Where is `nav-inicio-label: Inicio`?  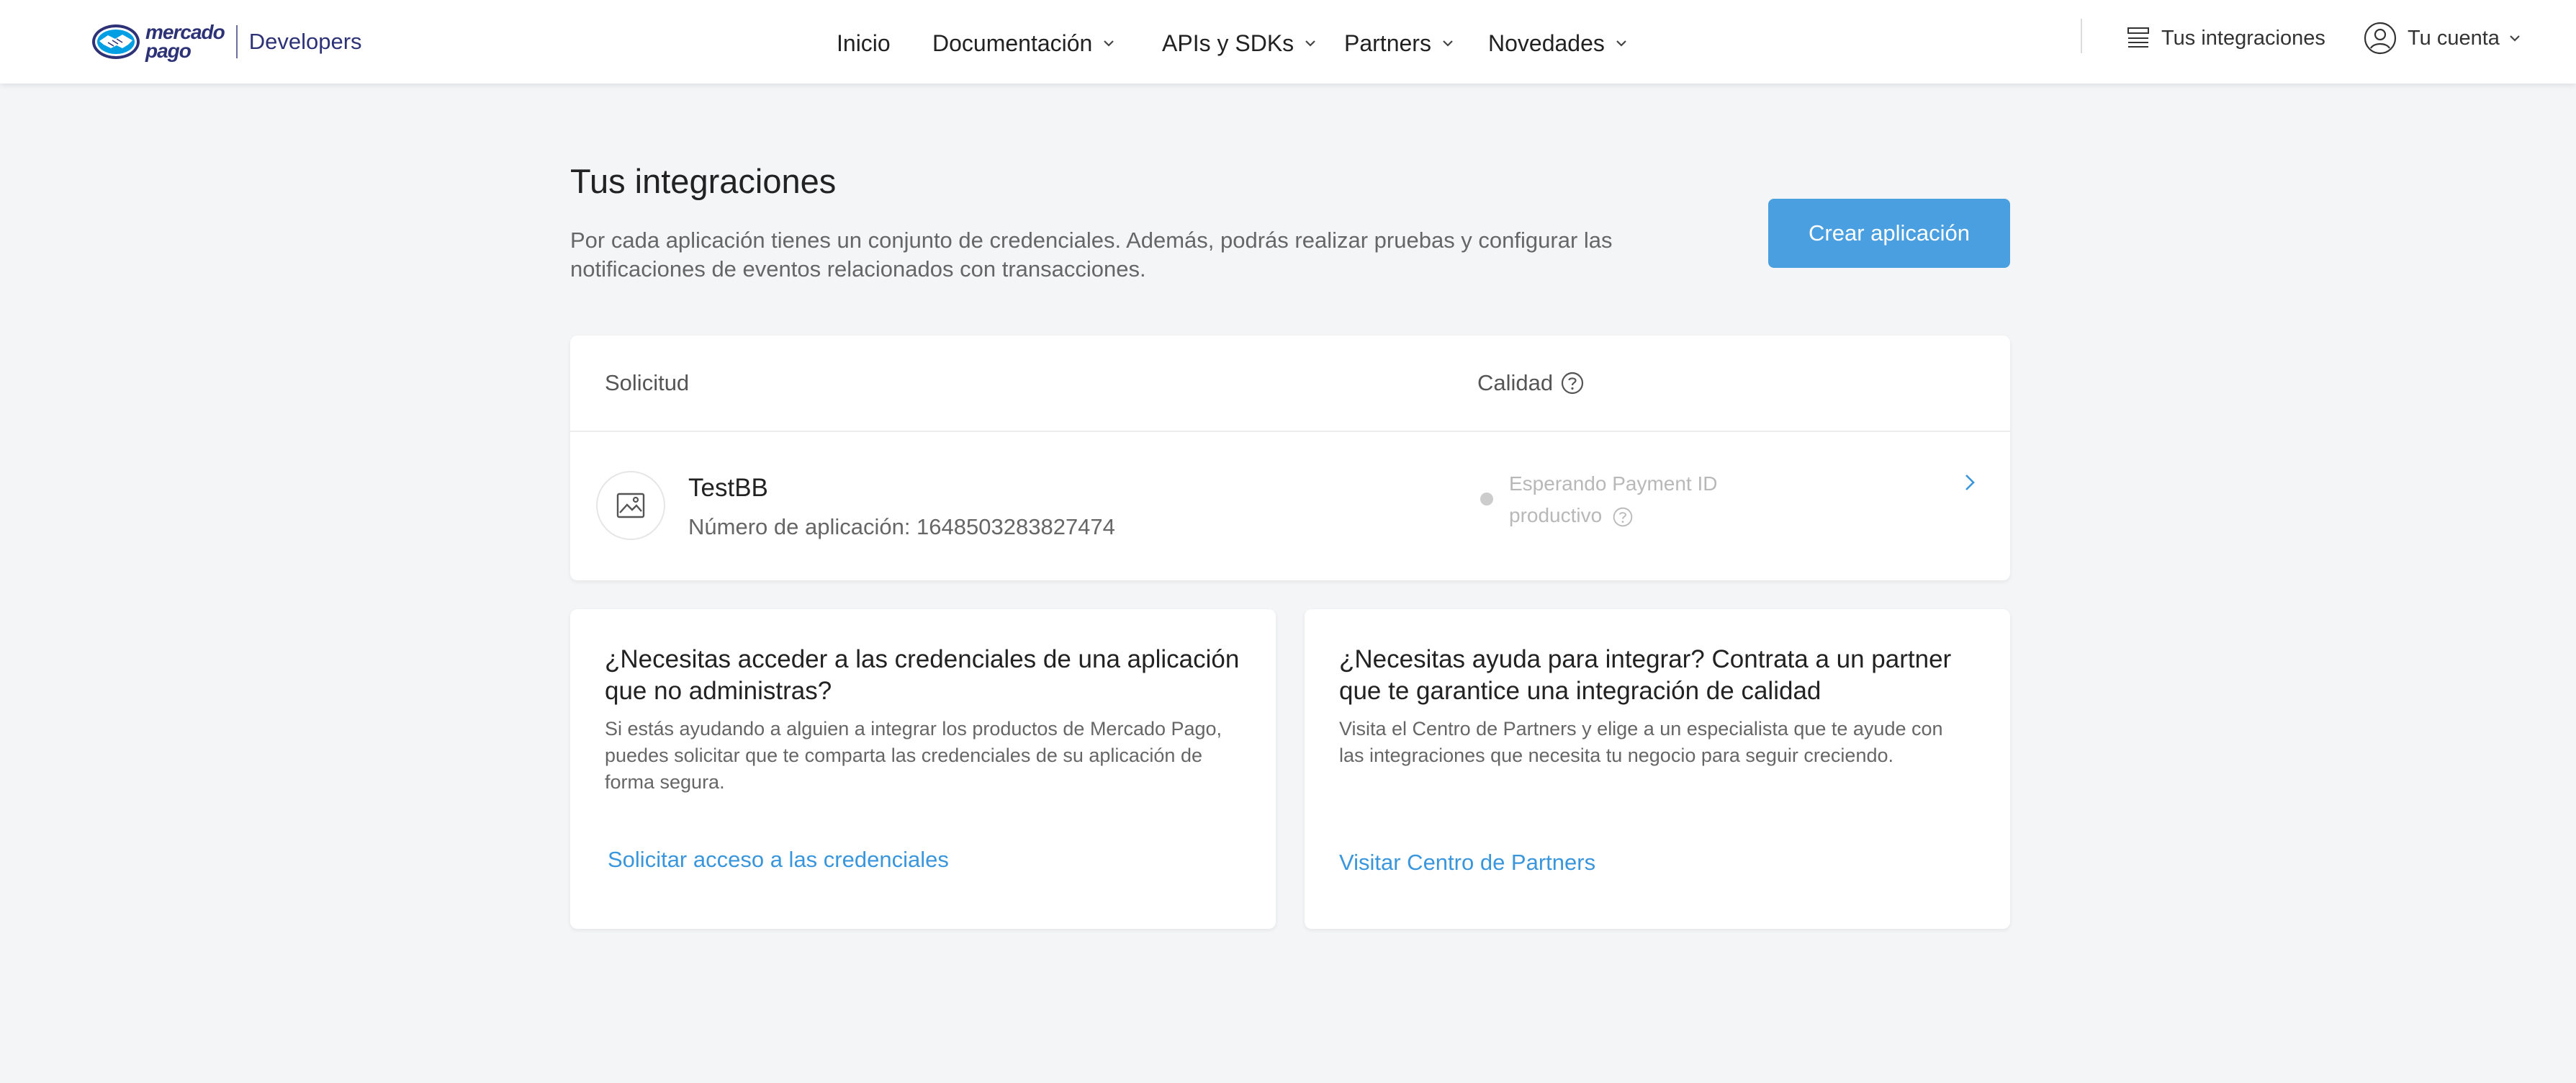
nav-inicio-label: Inicio is located at coordinates (864, 43).